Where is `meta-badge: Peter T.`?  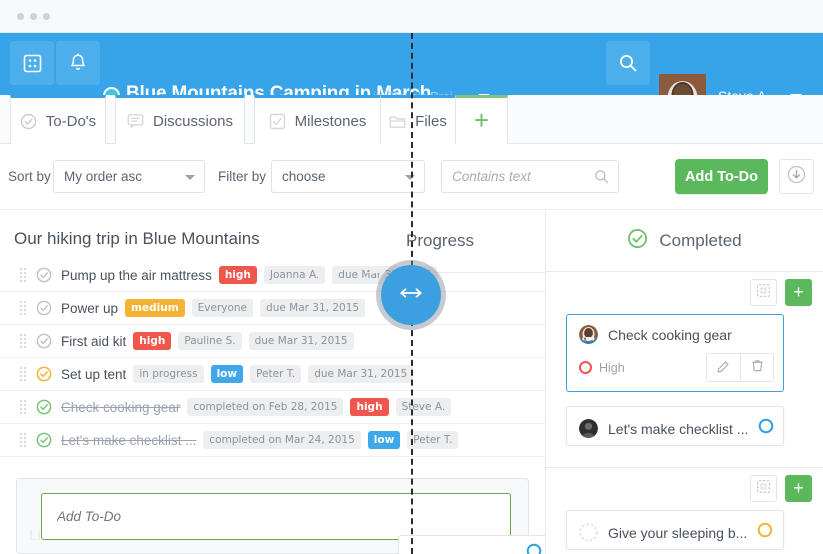
meta-badge: Peter T. is located at coordinates (276, 374).